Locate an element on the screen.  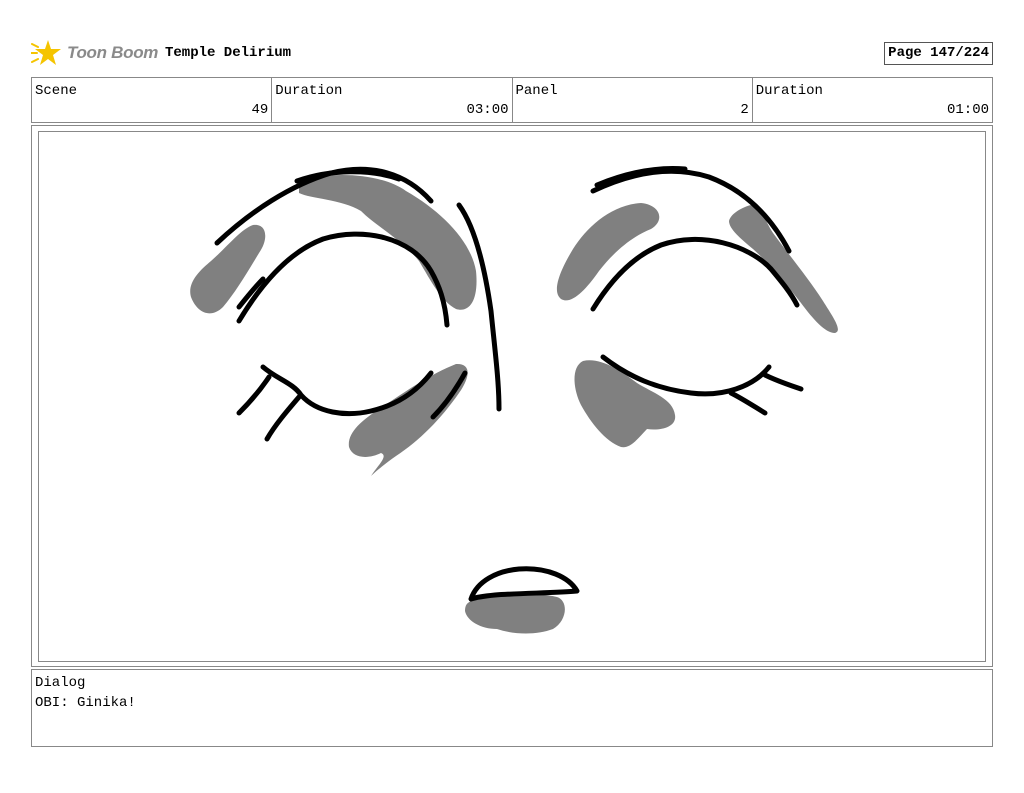
right-temple-shadow is located at coordinates (783, 269).